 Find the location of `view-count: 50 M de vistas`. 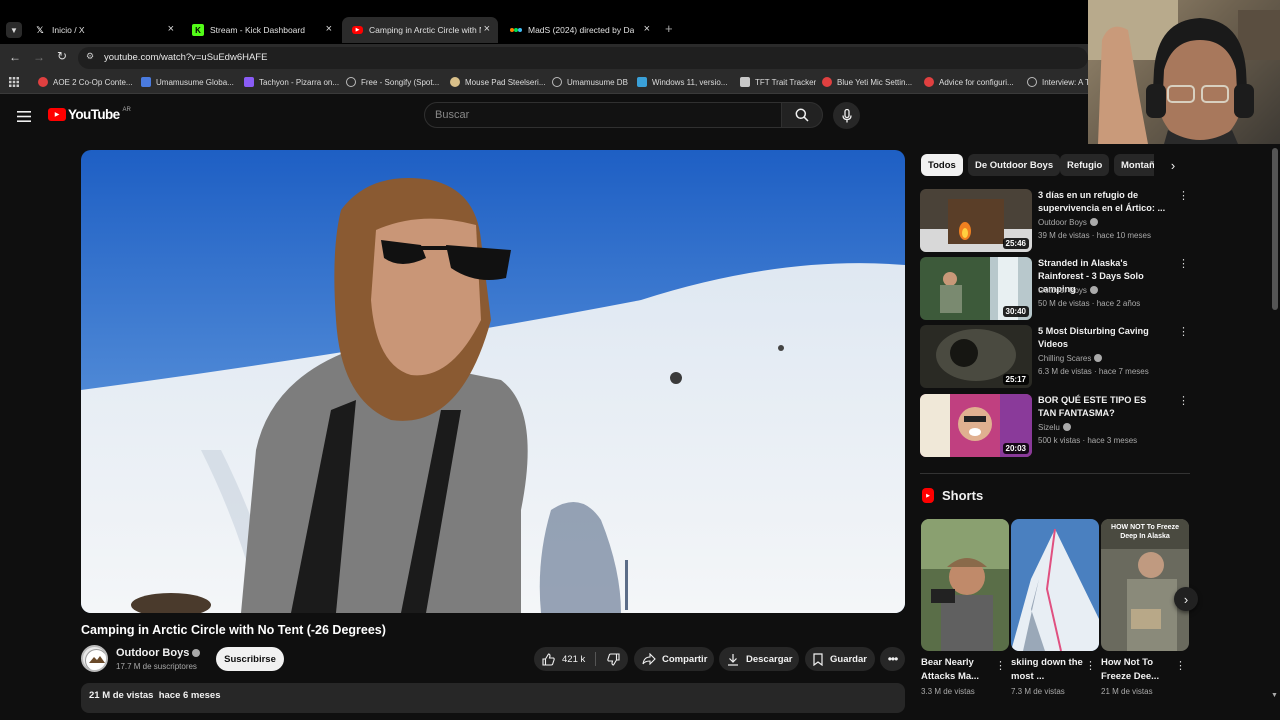

view-count: 50 M de vistas is located at coordinates (1064, 303).